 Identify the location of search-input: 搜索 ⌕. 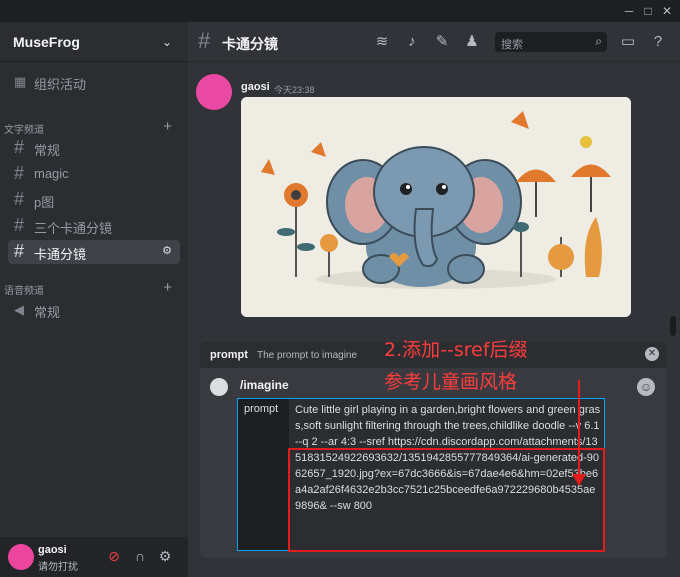
(551, 42).